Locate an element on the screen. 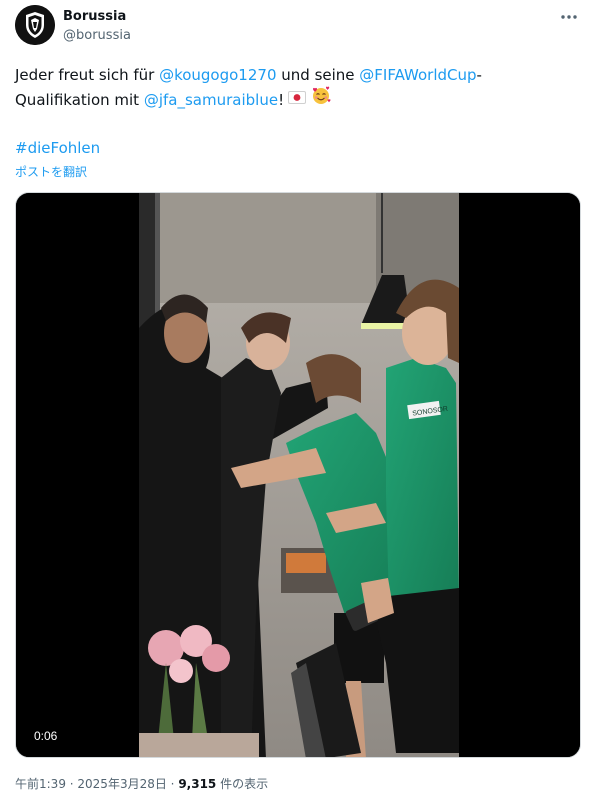  tweet-header: Borussia @borussia is located at coordinates (299, 26).